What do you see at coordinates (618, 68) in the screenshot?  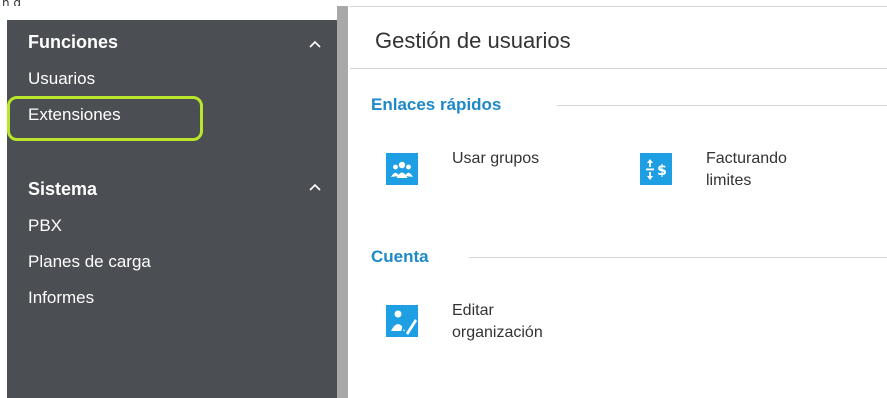 I see `title-divider` at bounding box center [618, 68].